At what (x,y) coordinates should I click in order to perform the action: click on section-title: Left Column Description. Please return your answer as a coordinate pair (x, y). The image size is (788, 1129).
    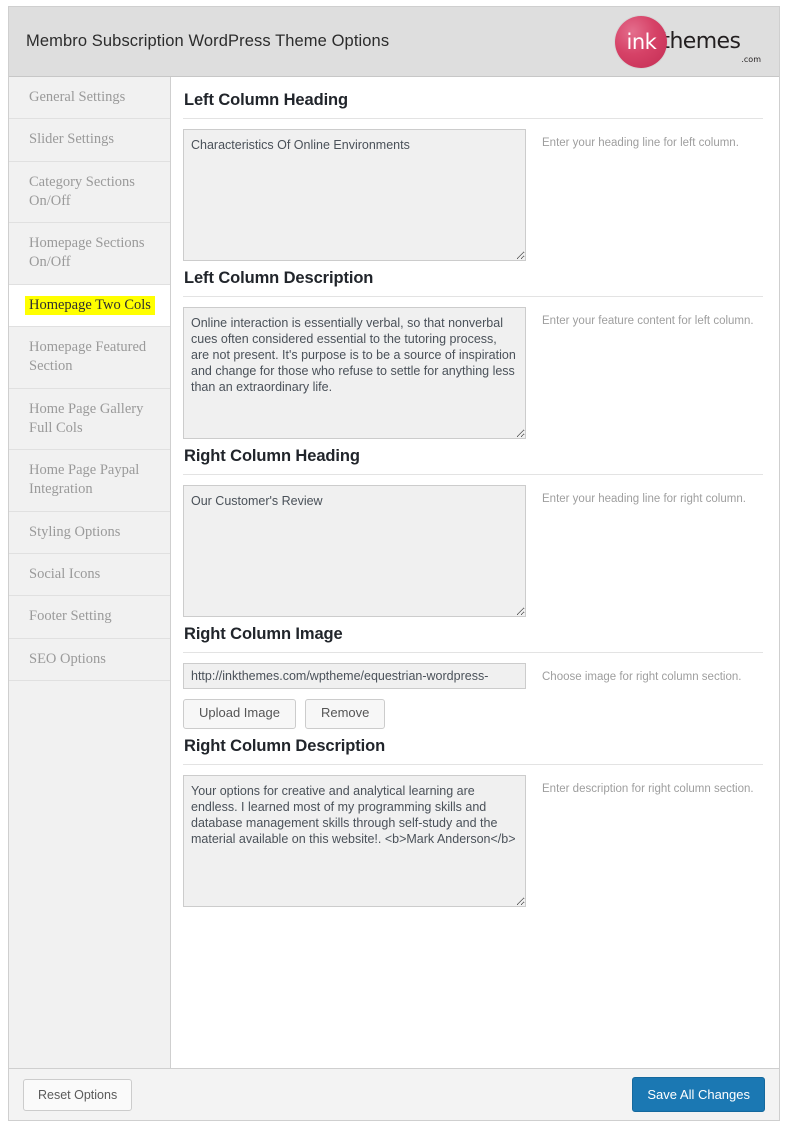
    Looking at the image, I should click on (279, 278).